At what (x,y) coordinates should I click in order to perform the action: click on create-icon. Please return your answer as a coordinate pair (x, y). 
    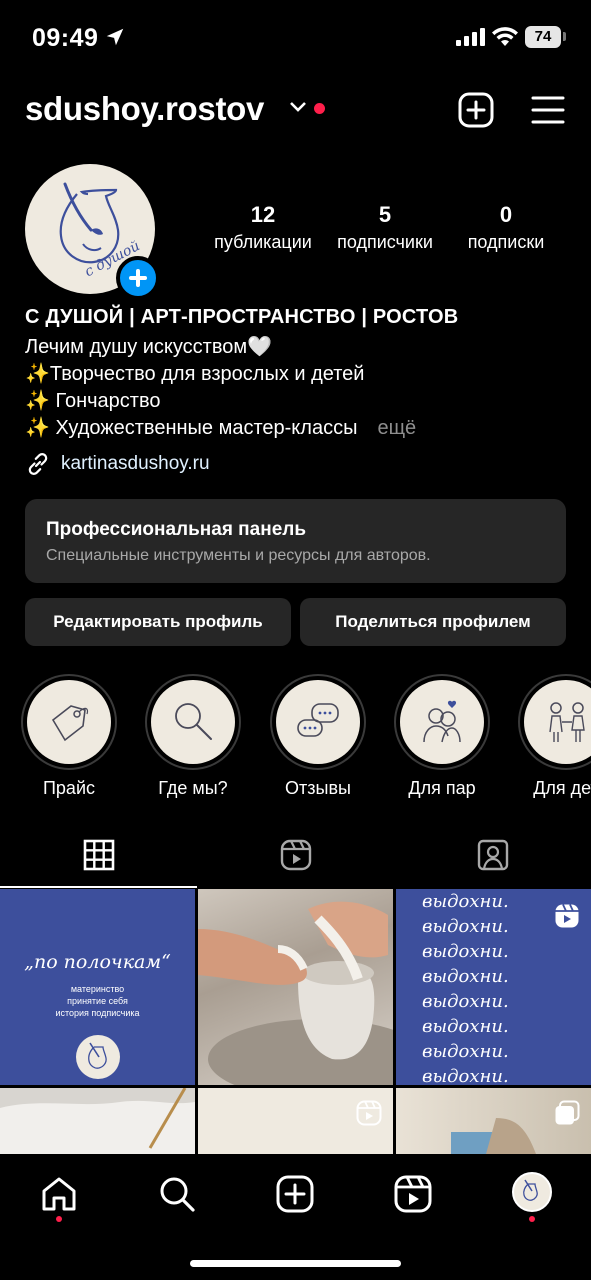
    Looking at the image, I should click on (295, 1194).